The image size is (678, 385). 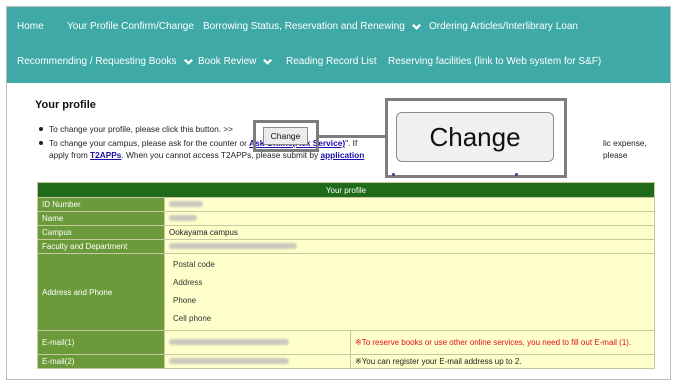 What do you see at coordinates (101, 361) in the screenshot?
I see `email2-label: E-mail(2)` at bounding box center [101, 361].